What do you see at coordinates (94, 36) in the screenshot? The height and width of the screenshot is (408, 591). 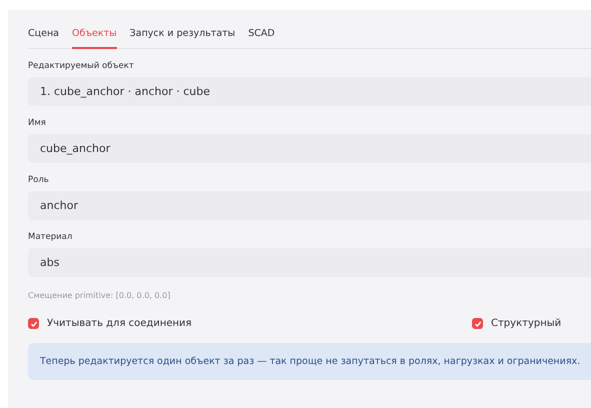 I see `tab: Объекты` at bounding box center [94, 36].